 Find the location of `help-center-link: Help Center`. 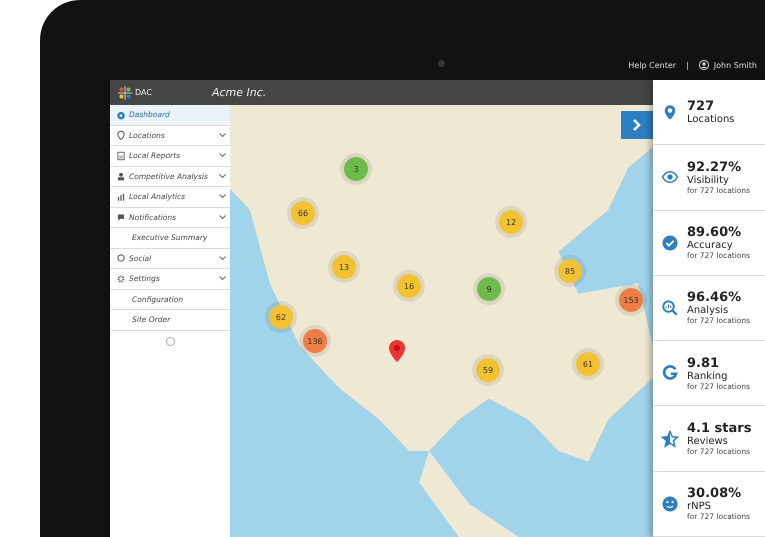

help-center-link: Help Center is located at coordinates (652, 65).